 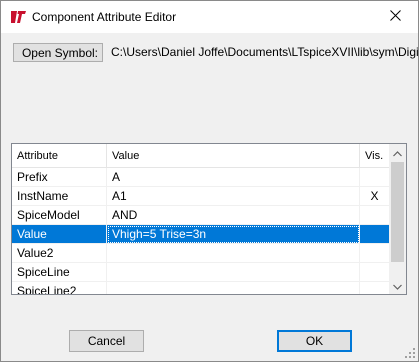 What do you see at coordinates (59, 156) in the screenshot?
I see `column-header-attribute: Attribute` at bounding box center [59, 156].